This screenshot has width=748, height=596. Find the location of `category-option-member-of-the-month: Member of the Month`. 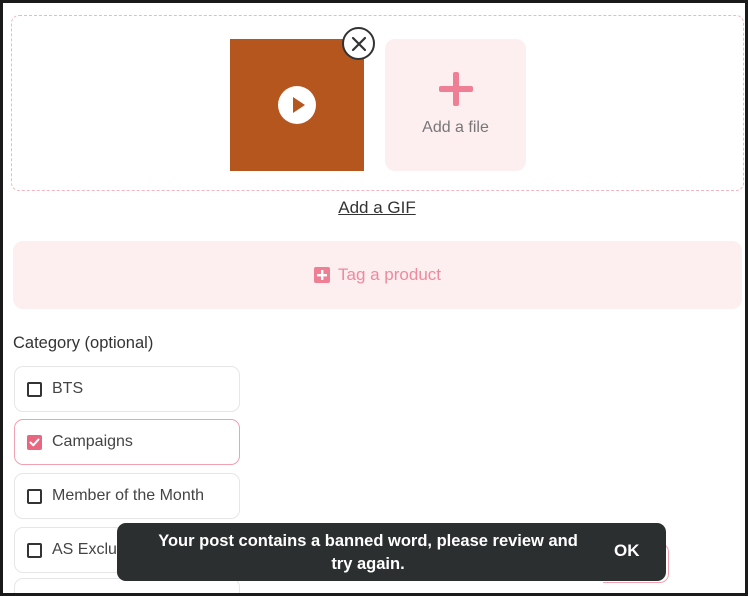

category-option-member-of-the-month: Member of the Month is located at coordinates (127, 496).